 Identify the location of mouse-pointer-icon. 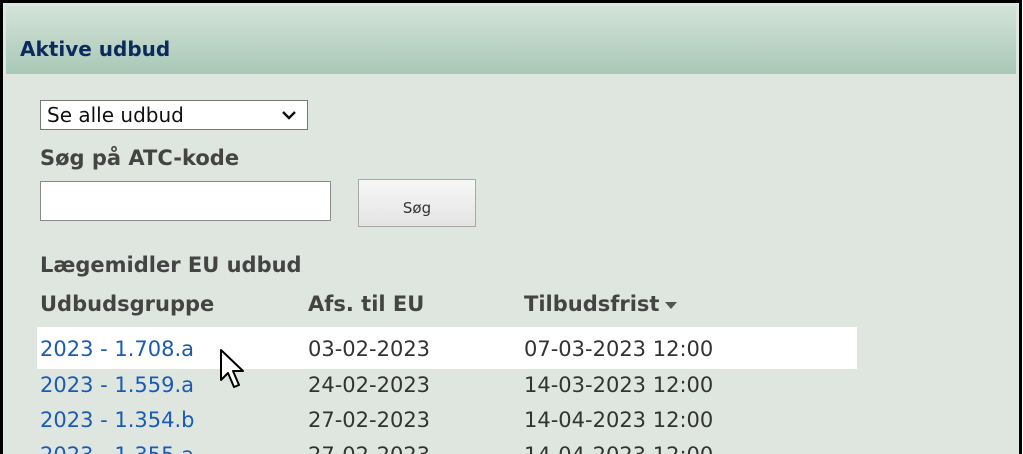
(232, 368).